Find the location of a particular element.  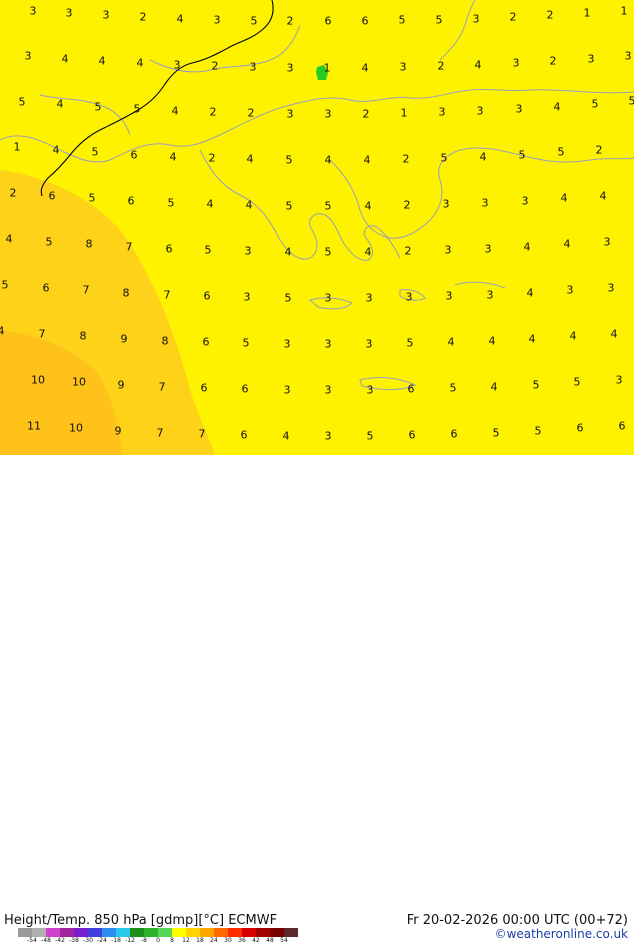

temp-value: 7 is located at coordinates (167, 295).